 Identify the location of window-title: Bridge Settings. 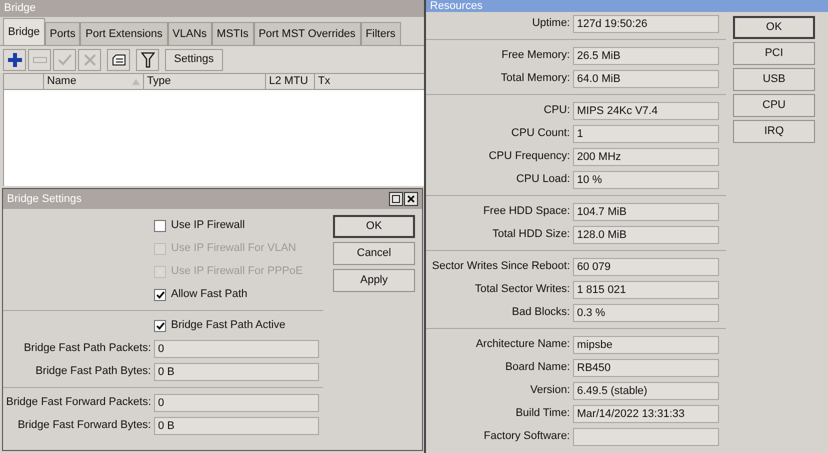
(44, 199).